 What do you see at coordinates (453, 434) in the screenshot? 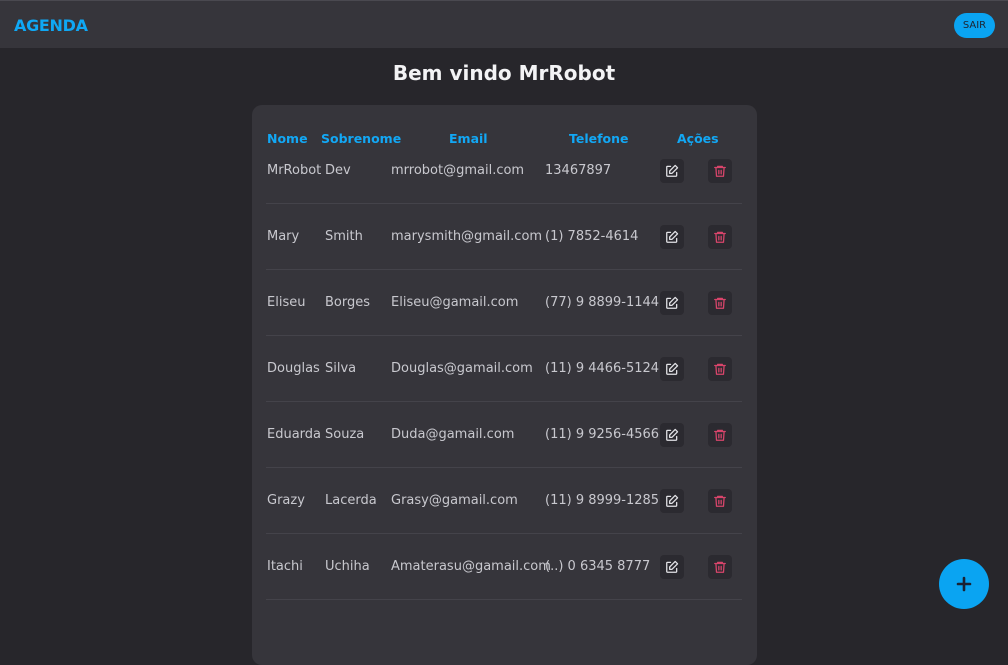
I see `cell-email: Duda@gamail.com` at bounding box center [453, 434].